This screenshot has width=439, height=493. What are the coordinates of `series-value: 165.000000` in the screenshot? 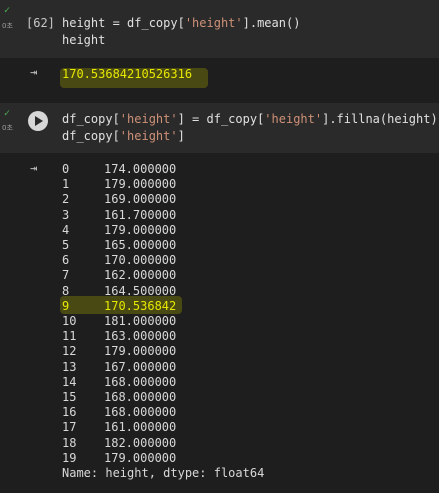 It's located at (140, 245).